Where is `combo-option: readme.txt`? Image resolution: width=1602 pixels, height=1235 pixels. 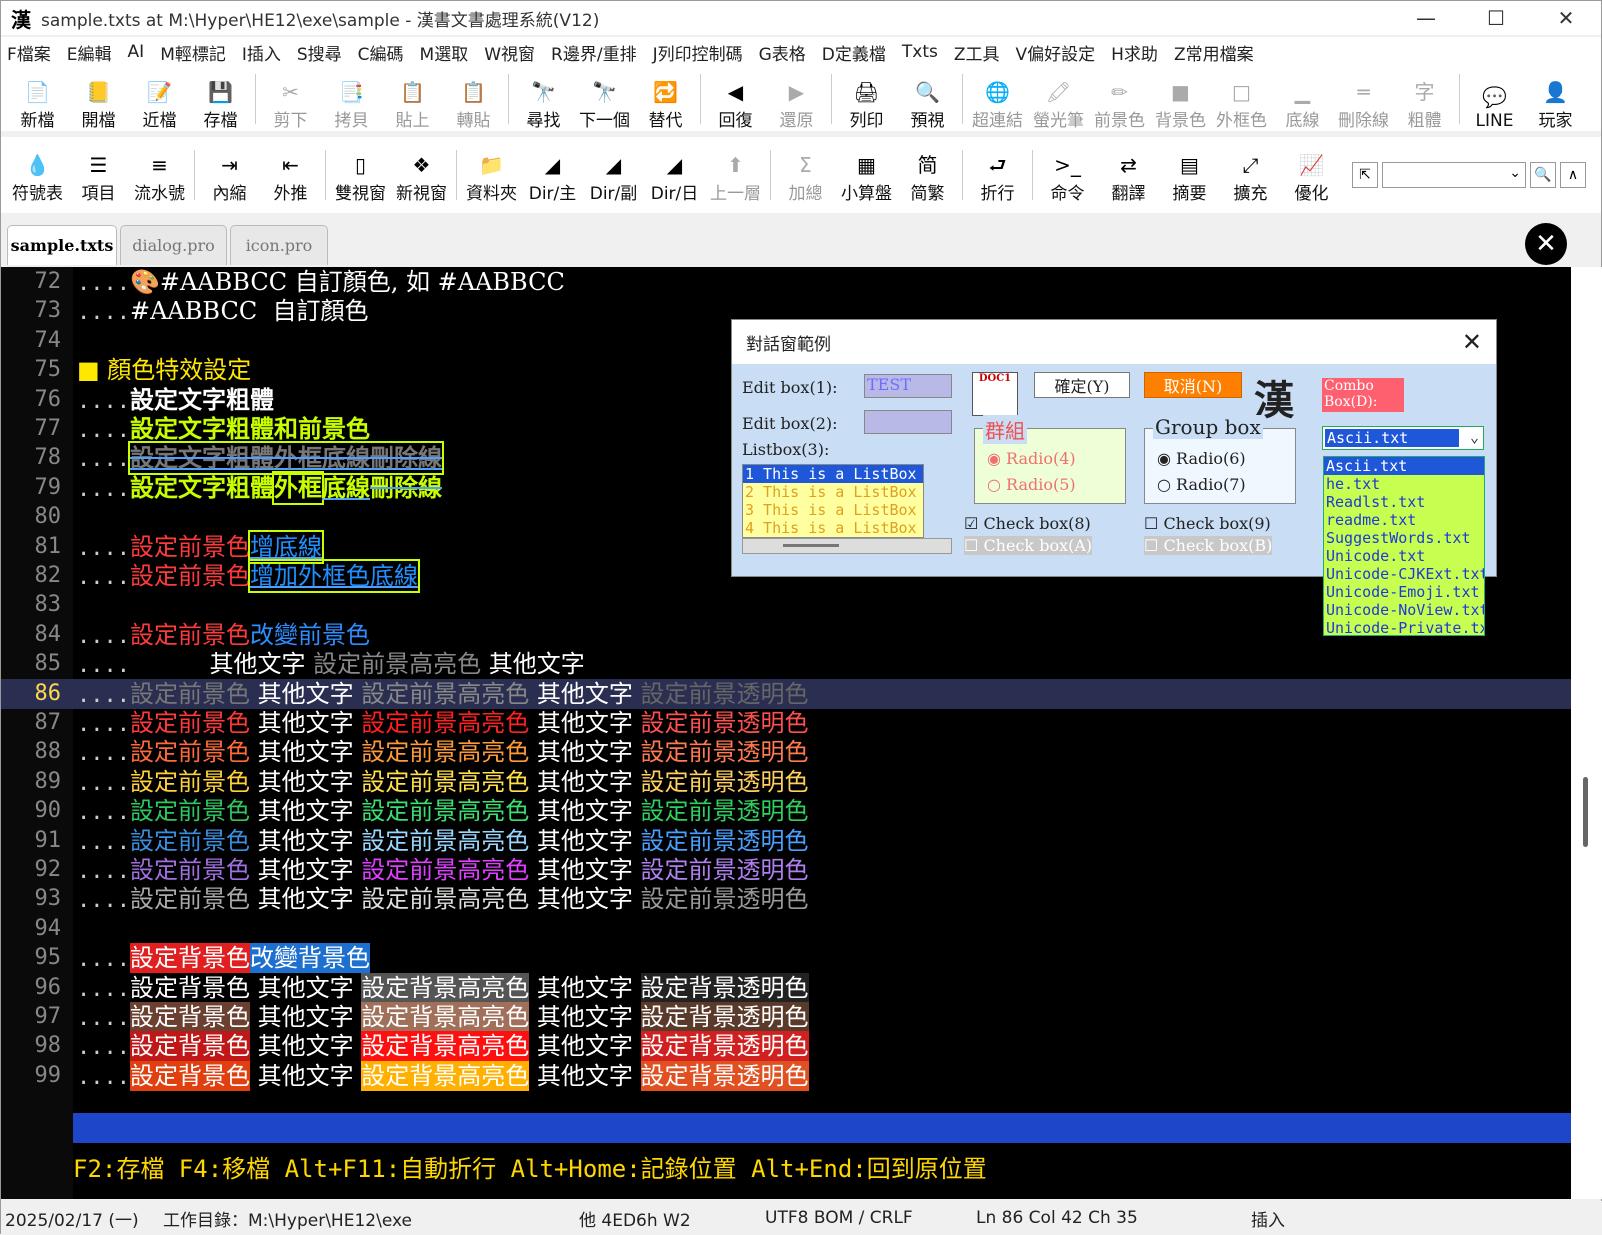
combo-option: readme.txt is located at coordinates (1404, 520).